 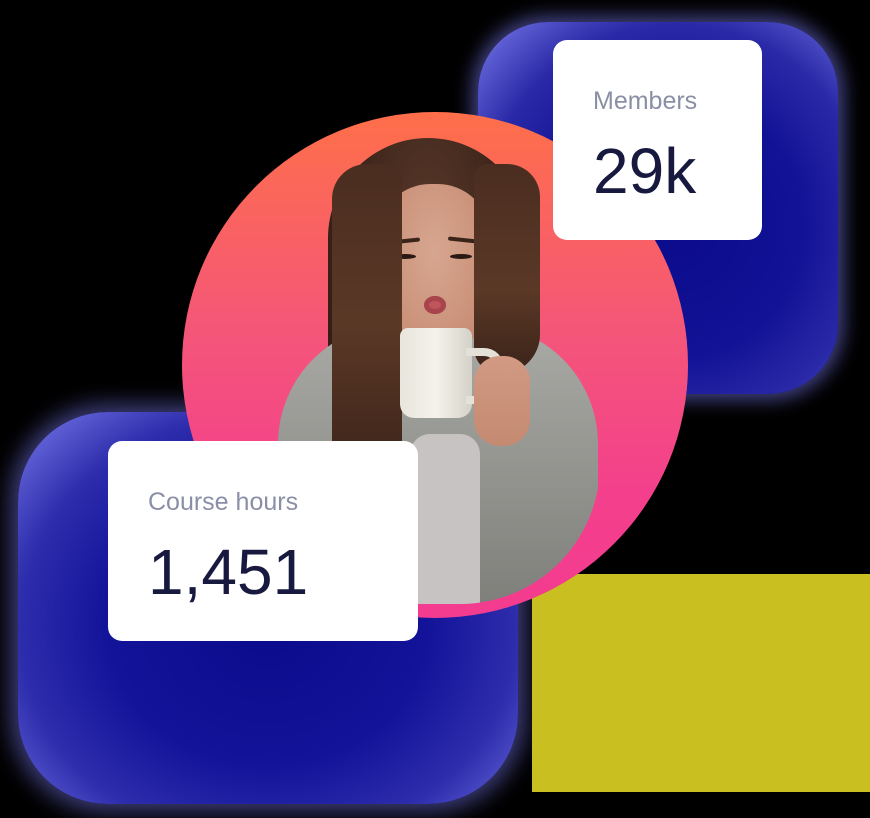 What do you see at coordinates (436, 373) in the screenshot?
I see `coffee-mug` at bounding box center [436, 373].